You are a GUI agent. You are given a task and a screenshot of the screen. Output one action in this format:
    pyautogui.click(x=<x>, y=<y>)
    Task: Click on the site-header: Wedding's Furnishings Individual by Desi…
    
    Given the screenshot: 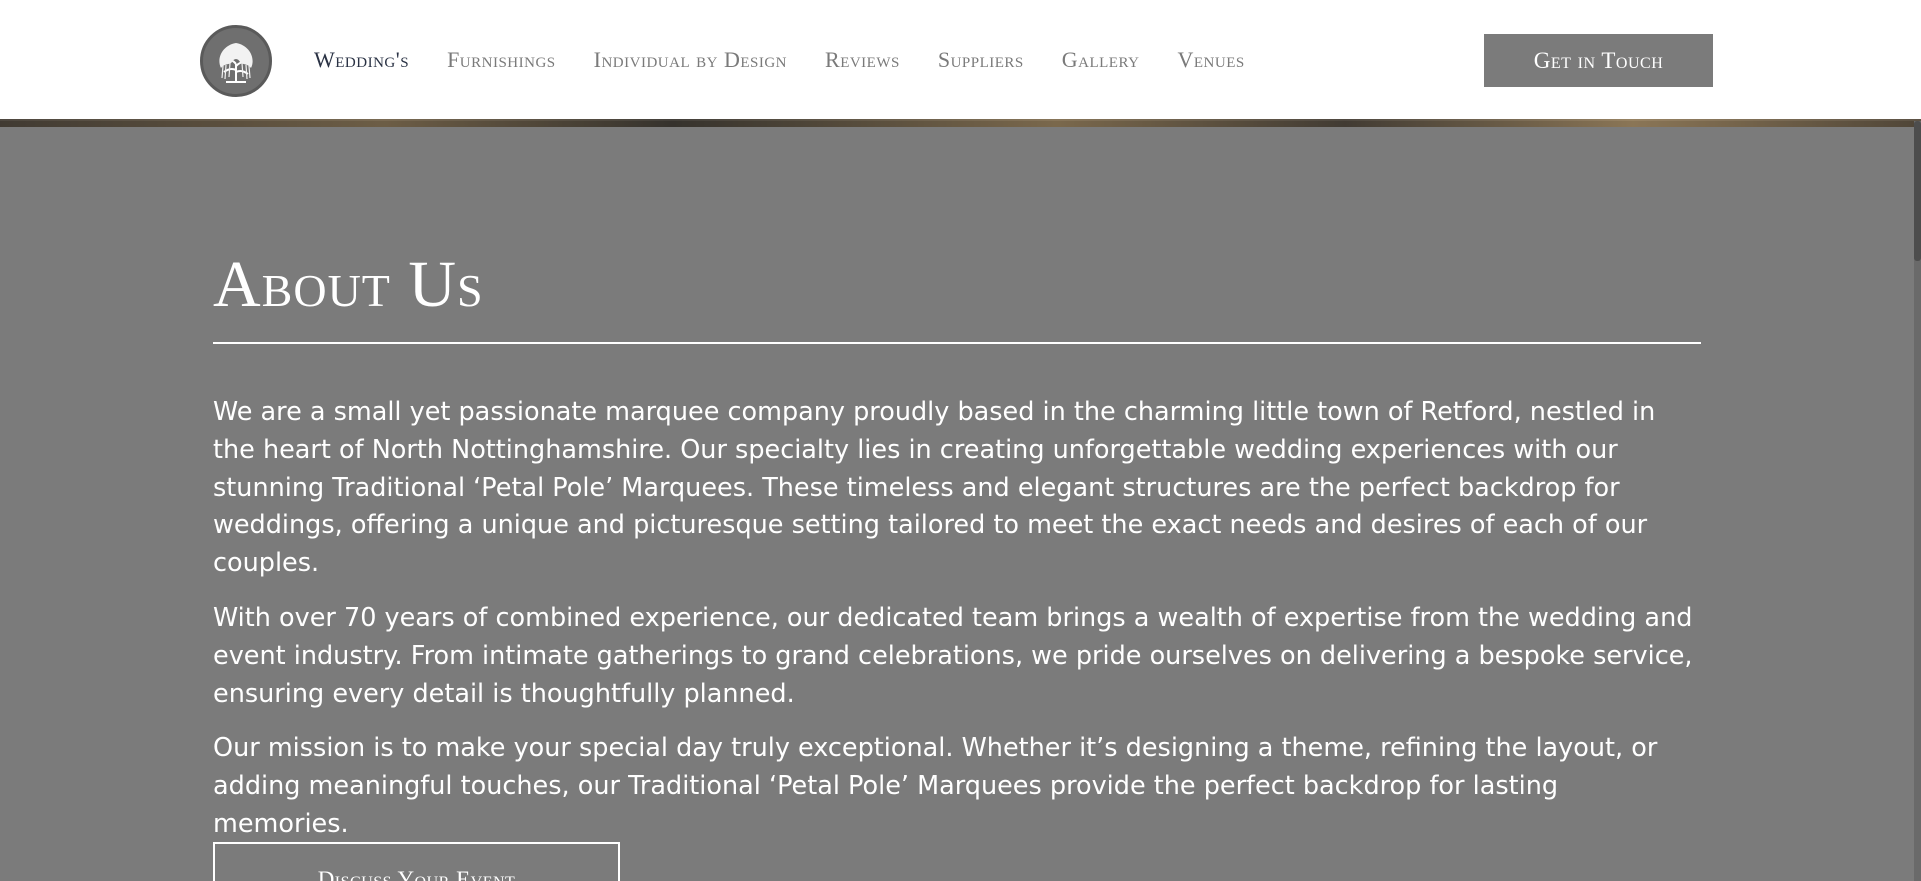 What is the action you would take?
    pyautogui.click(x=960, y=60)
    